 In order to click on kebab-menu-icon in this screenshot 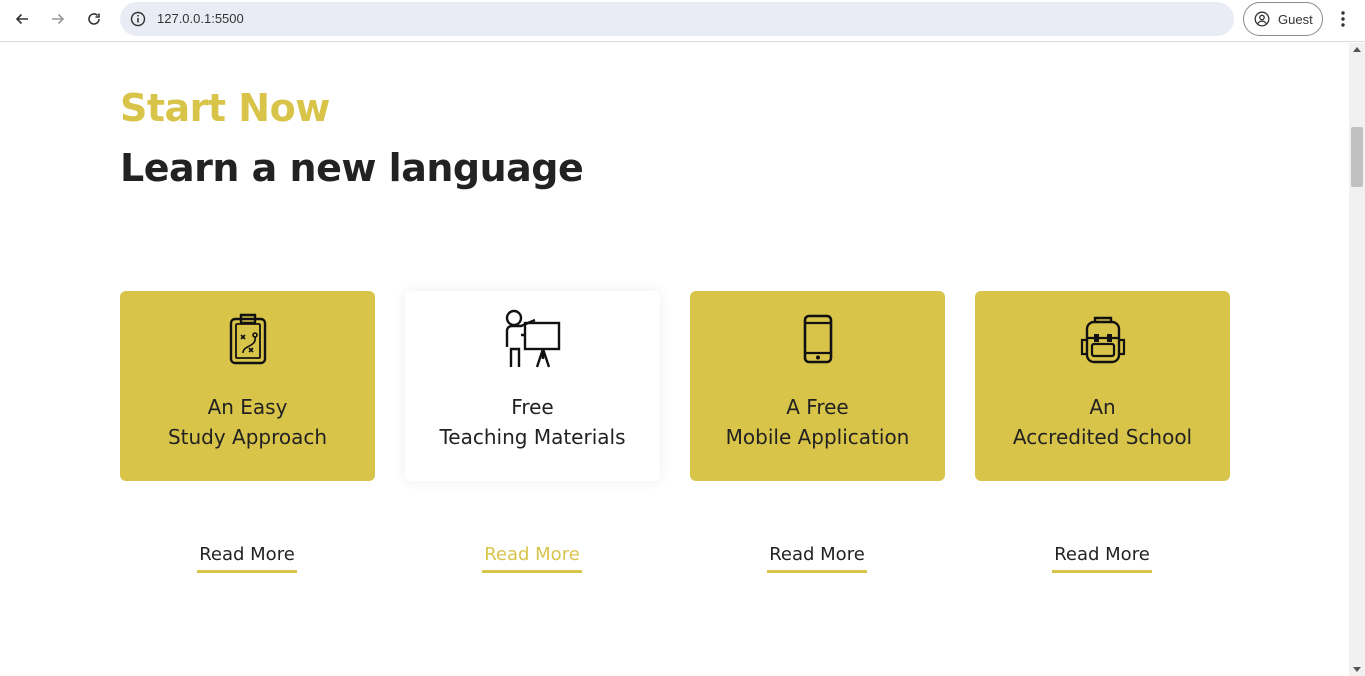, I will do `click(1343, 19)`.